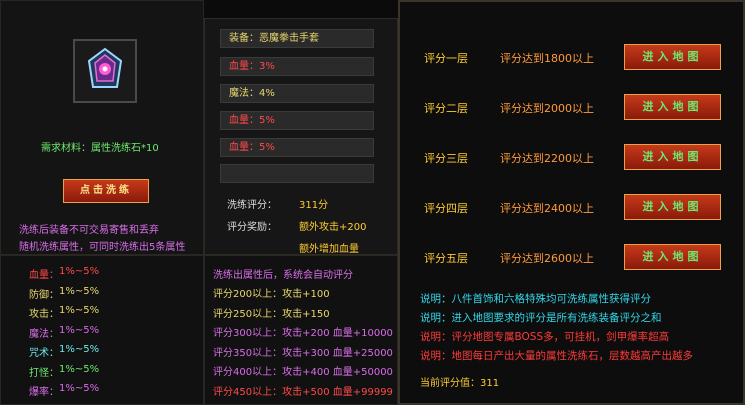  Describe the element at coordinates (545, 337) in the screenshot. I see `note-text: 说明：评分地图专属BOSS多，可挂机，剑甲爆率超高` at that location.